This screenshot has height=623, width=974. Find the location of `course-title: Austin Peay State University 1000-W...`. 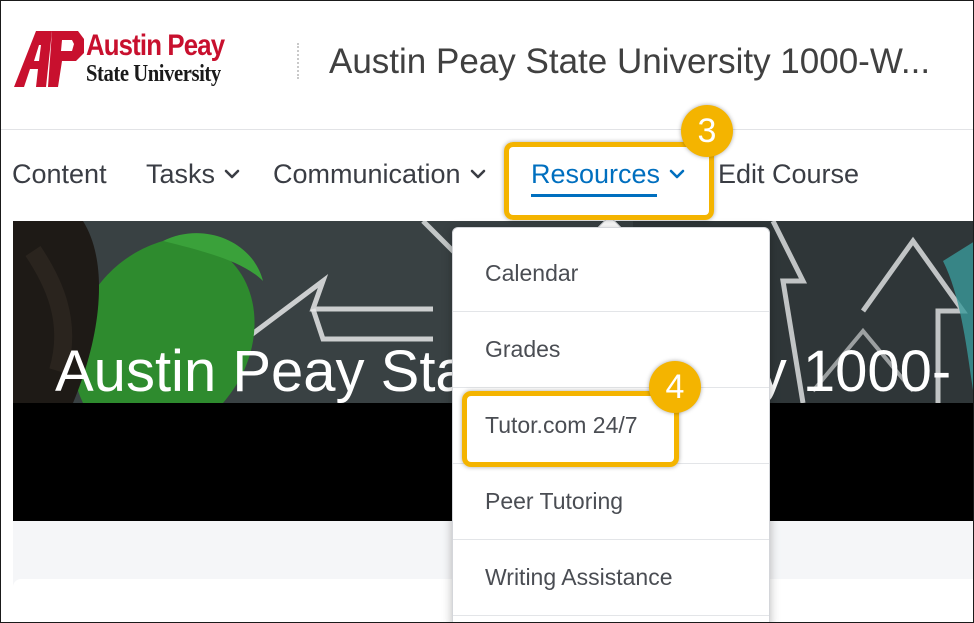

course-title: Austin Peay State University 1000-W... is located at coordinates (629, 62).